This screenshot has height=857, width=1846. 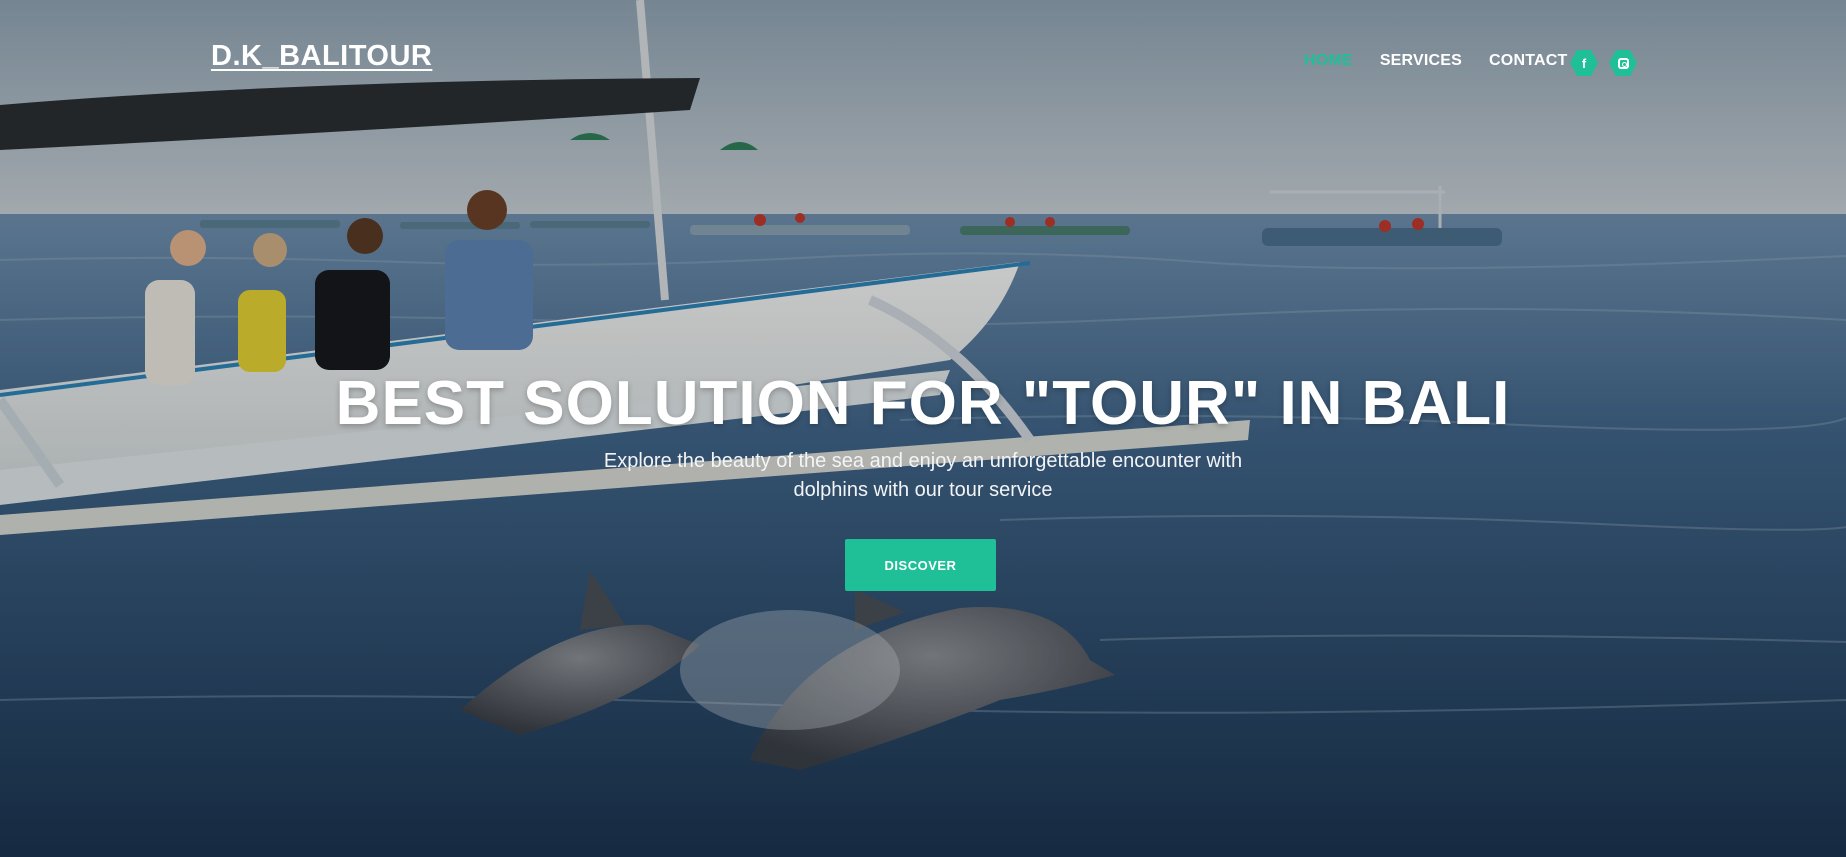 What do you see at coordinates (321, 56) in the screenshot?
I see `site-logo: D.K_BALITOUR` at bounding box center [321, 56].